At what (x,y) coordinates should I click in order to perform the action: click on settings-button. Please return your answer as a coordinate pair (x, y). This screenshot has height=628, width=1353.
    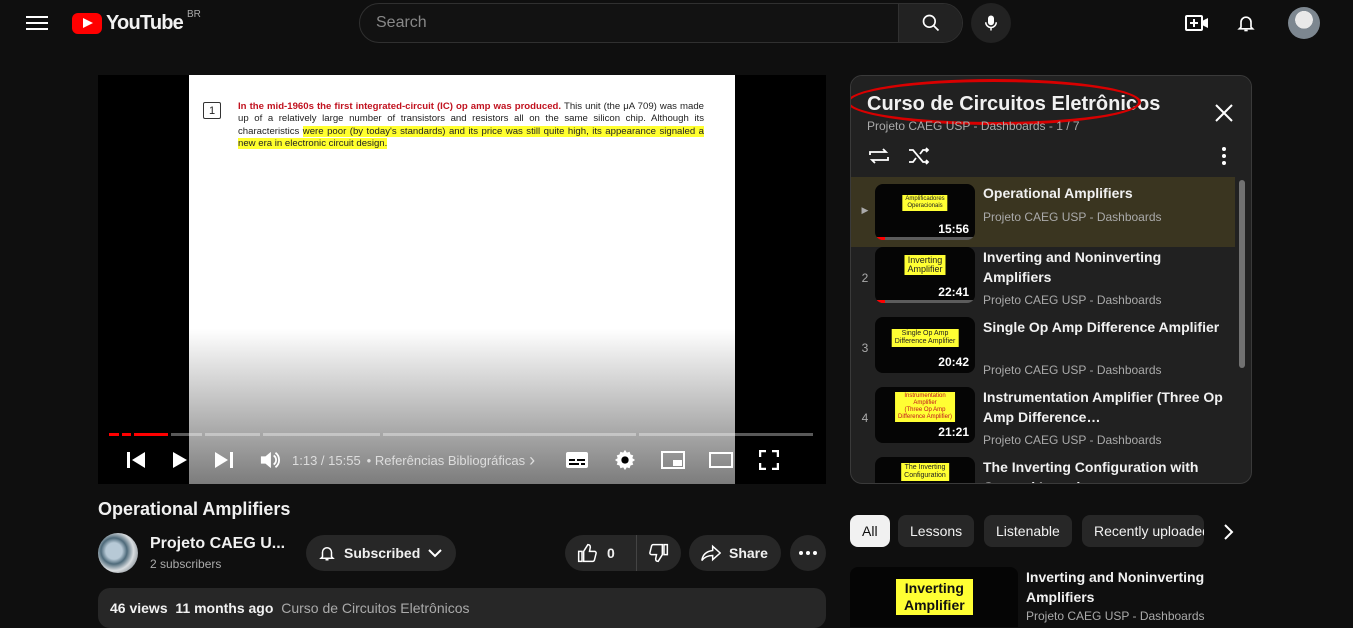
    Looking at the image, I should click on (625, 460).